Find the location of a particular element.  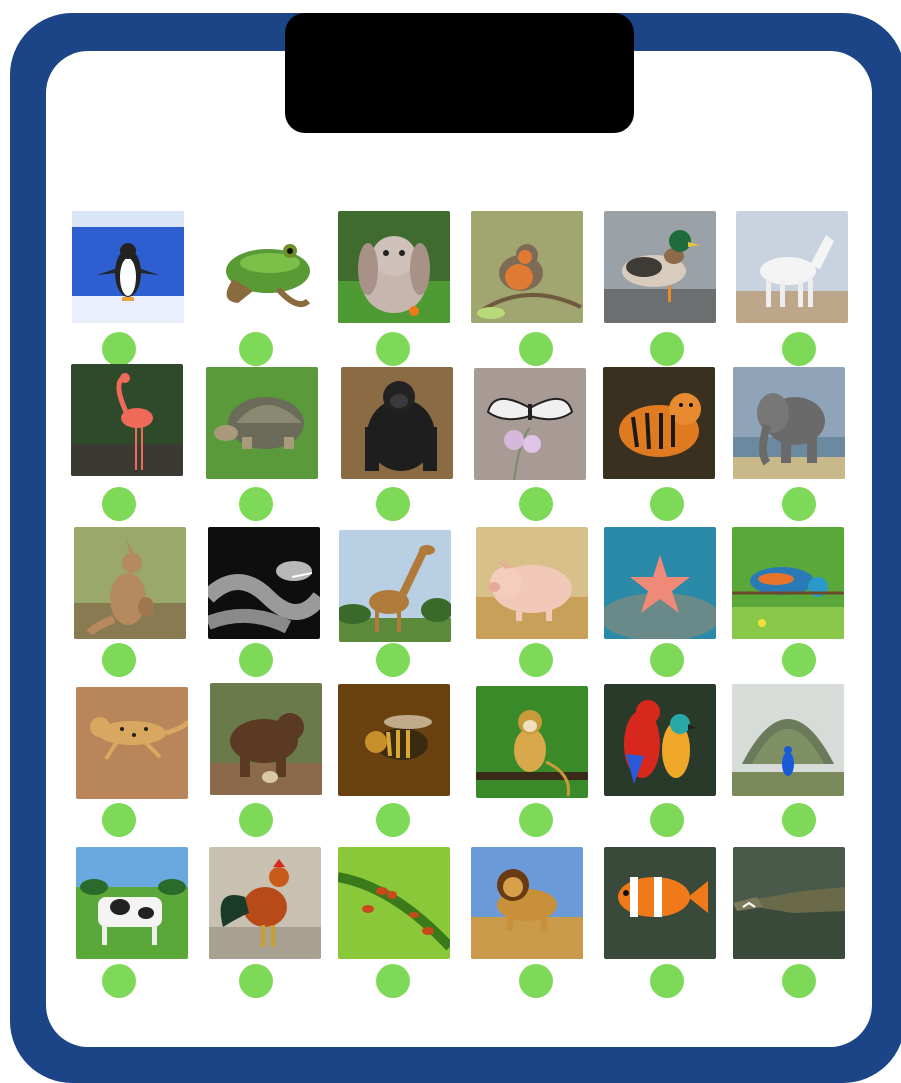

monkey-picture is located at coordinates (532, 742).